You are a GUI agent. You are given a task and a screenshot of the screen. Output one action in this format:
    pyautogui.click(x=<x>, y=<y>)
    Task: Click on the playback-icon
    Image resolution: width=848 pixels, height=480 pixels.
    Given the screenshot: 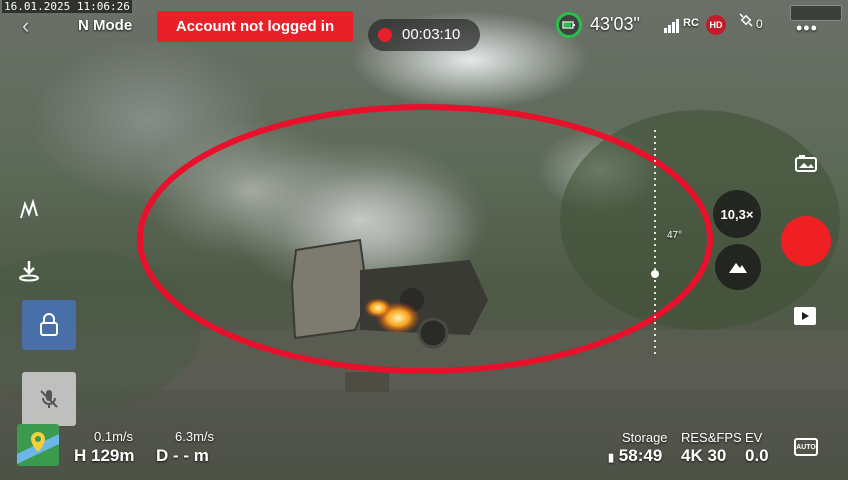 What is the action you would take?
    pyautogui.click(x=805, y=316)
    